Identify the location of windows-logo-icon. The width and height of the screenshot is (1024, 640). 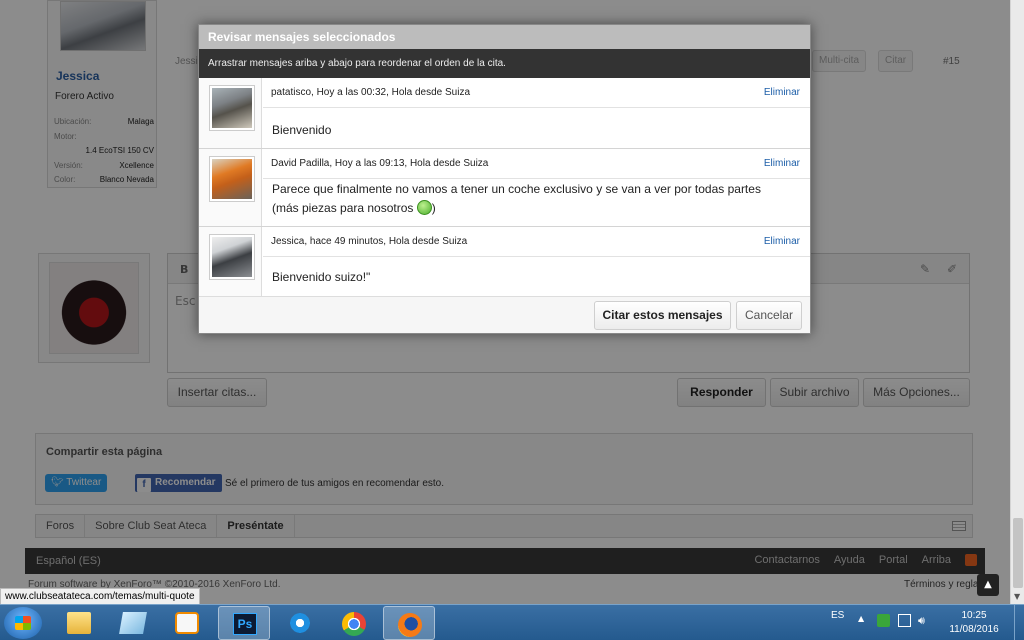
(23, 623).